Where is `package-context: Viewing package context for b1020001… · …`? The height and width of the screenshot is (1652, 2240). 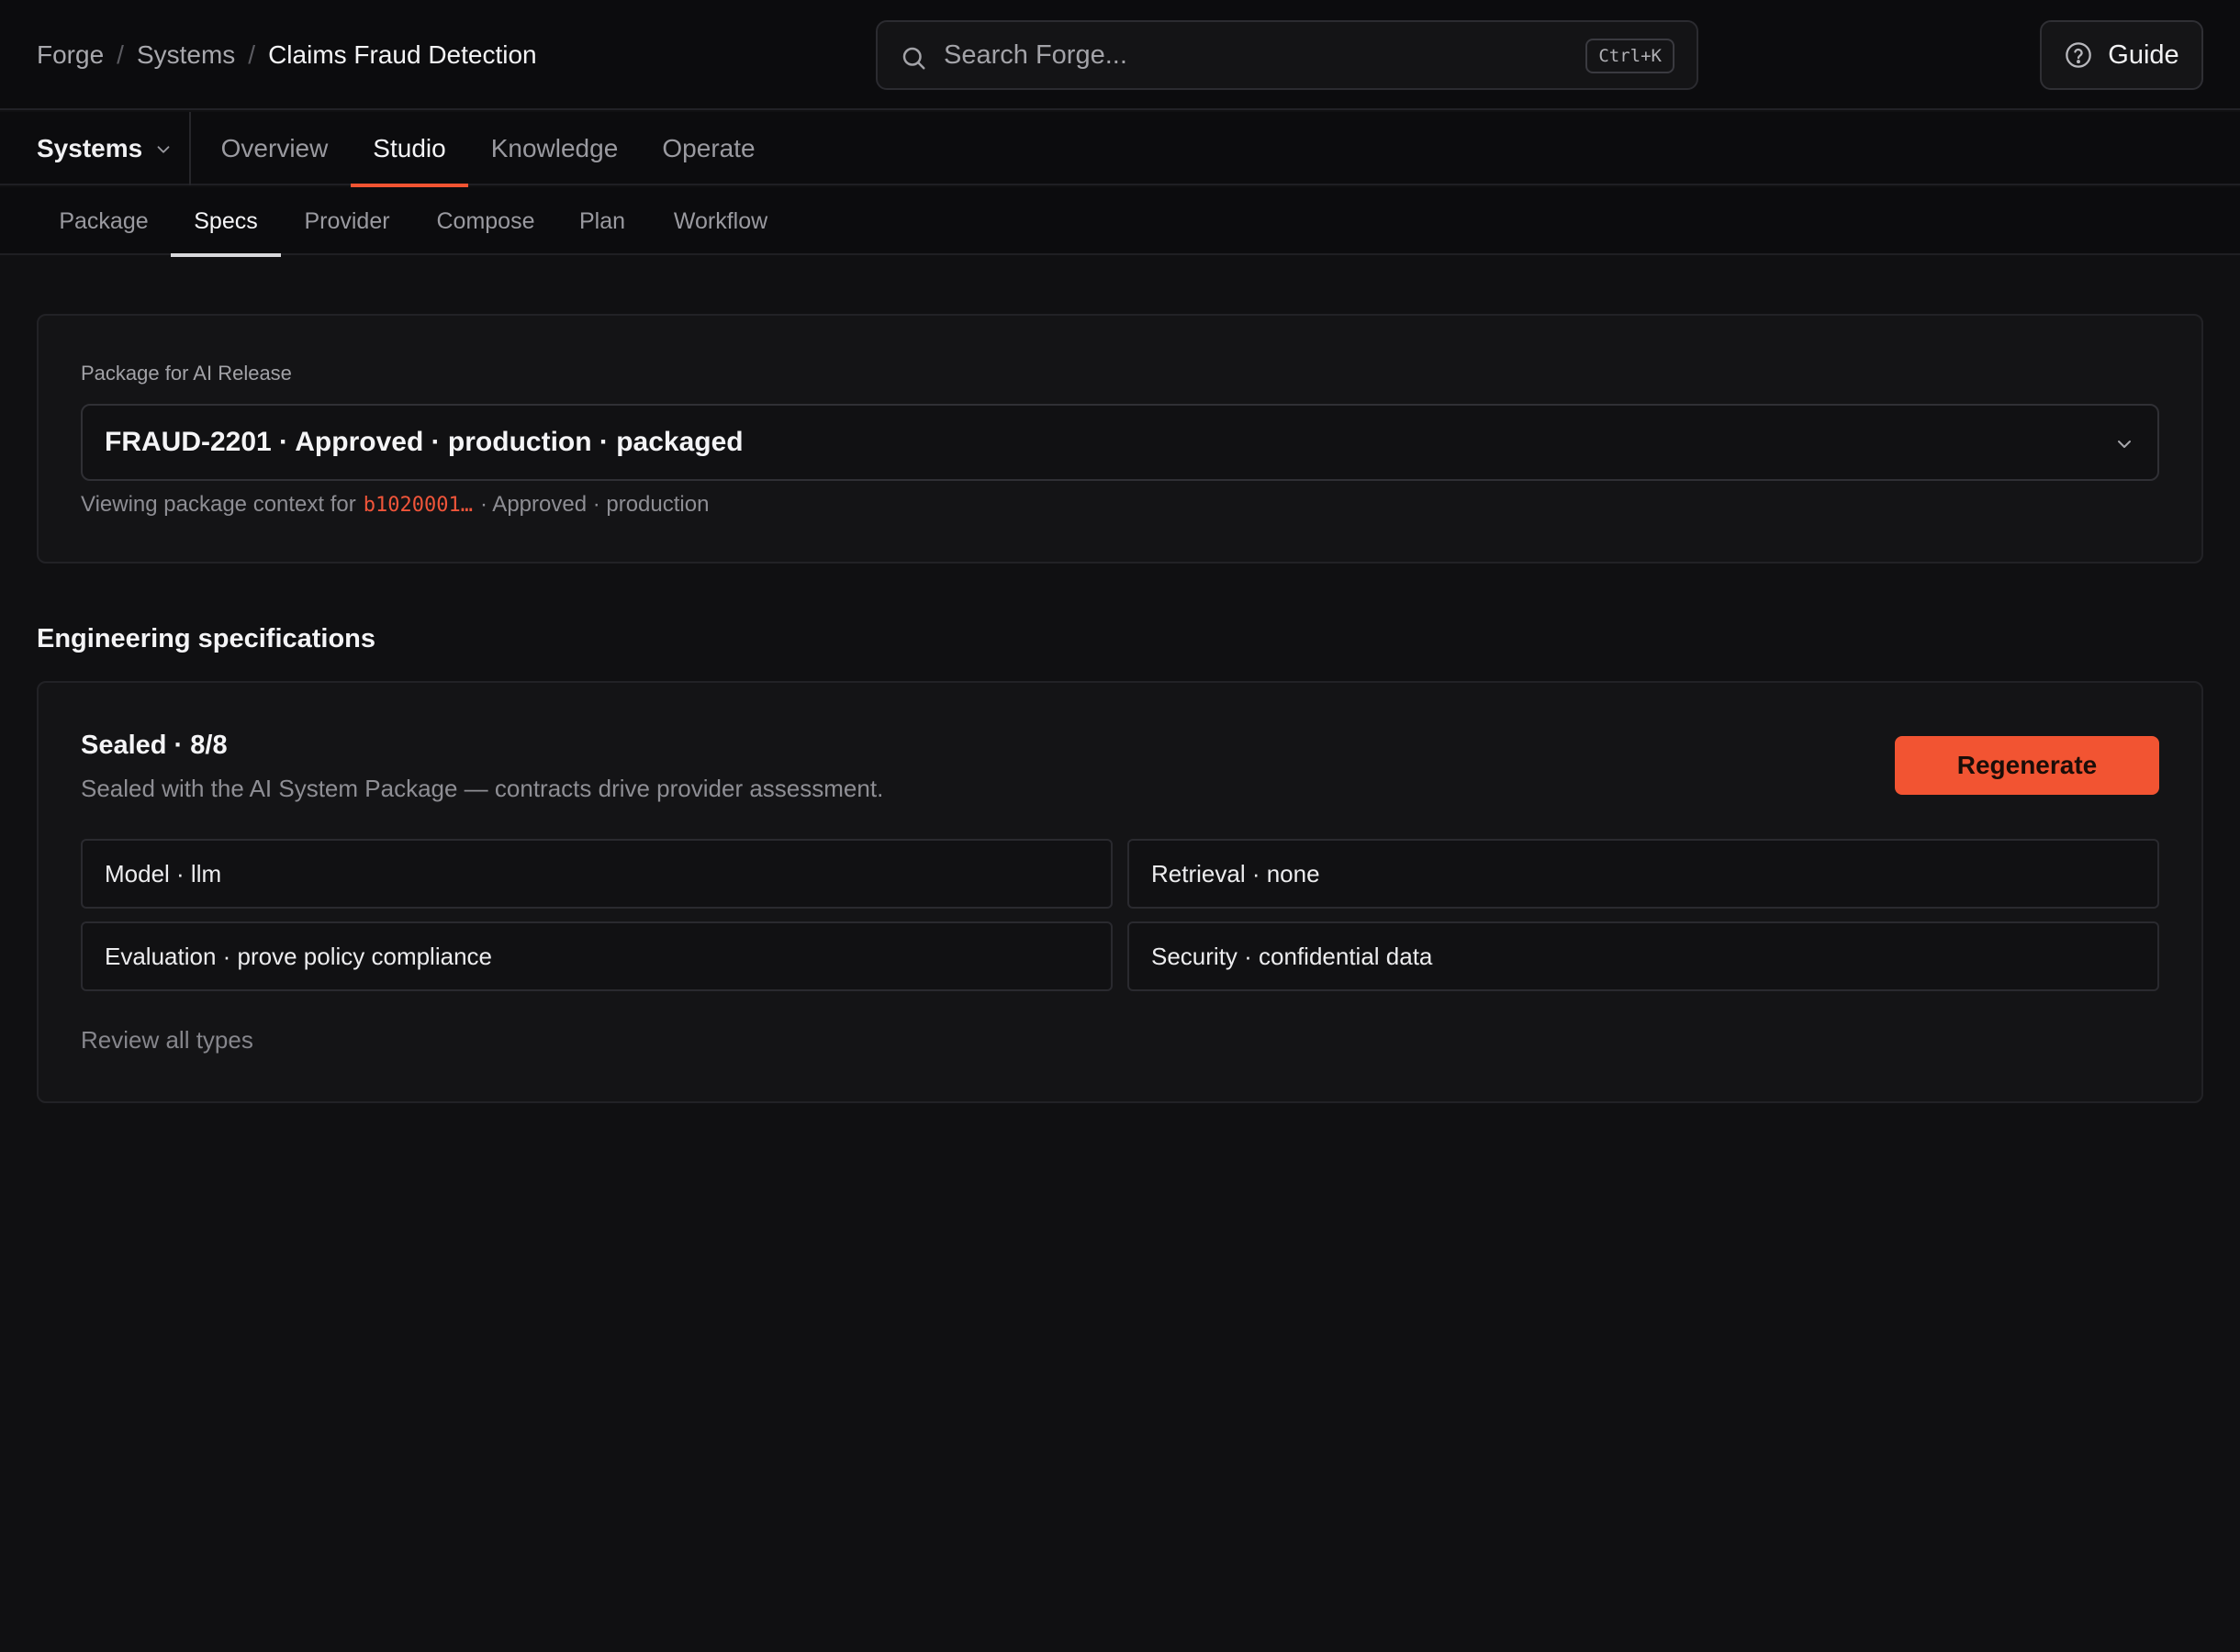 package-context: Viewing package context for b1020001… · … is located at coordinates (395, 505).